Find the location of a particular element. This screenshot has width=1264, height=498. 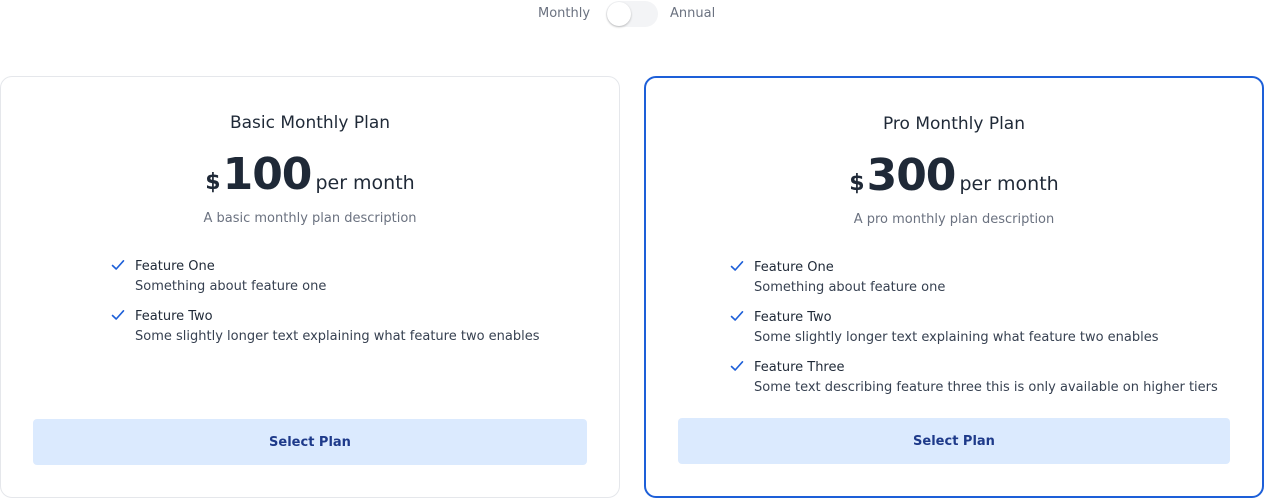

price: $300 per month is located at coordinates (954, 175).